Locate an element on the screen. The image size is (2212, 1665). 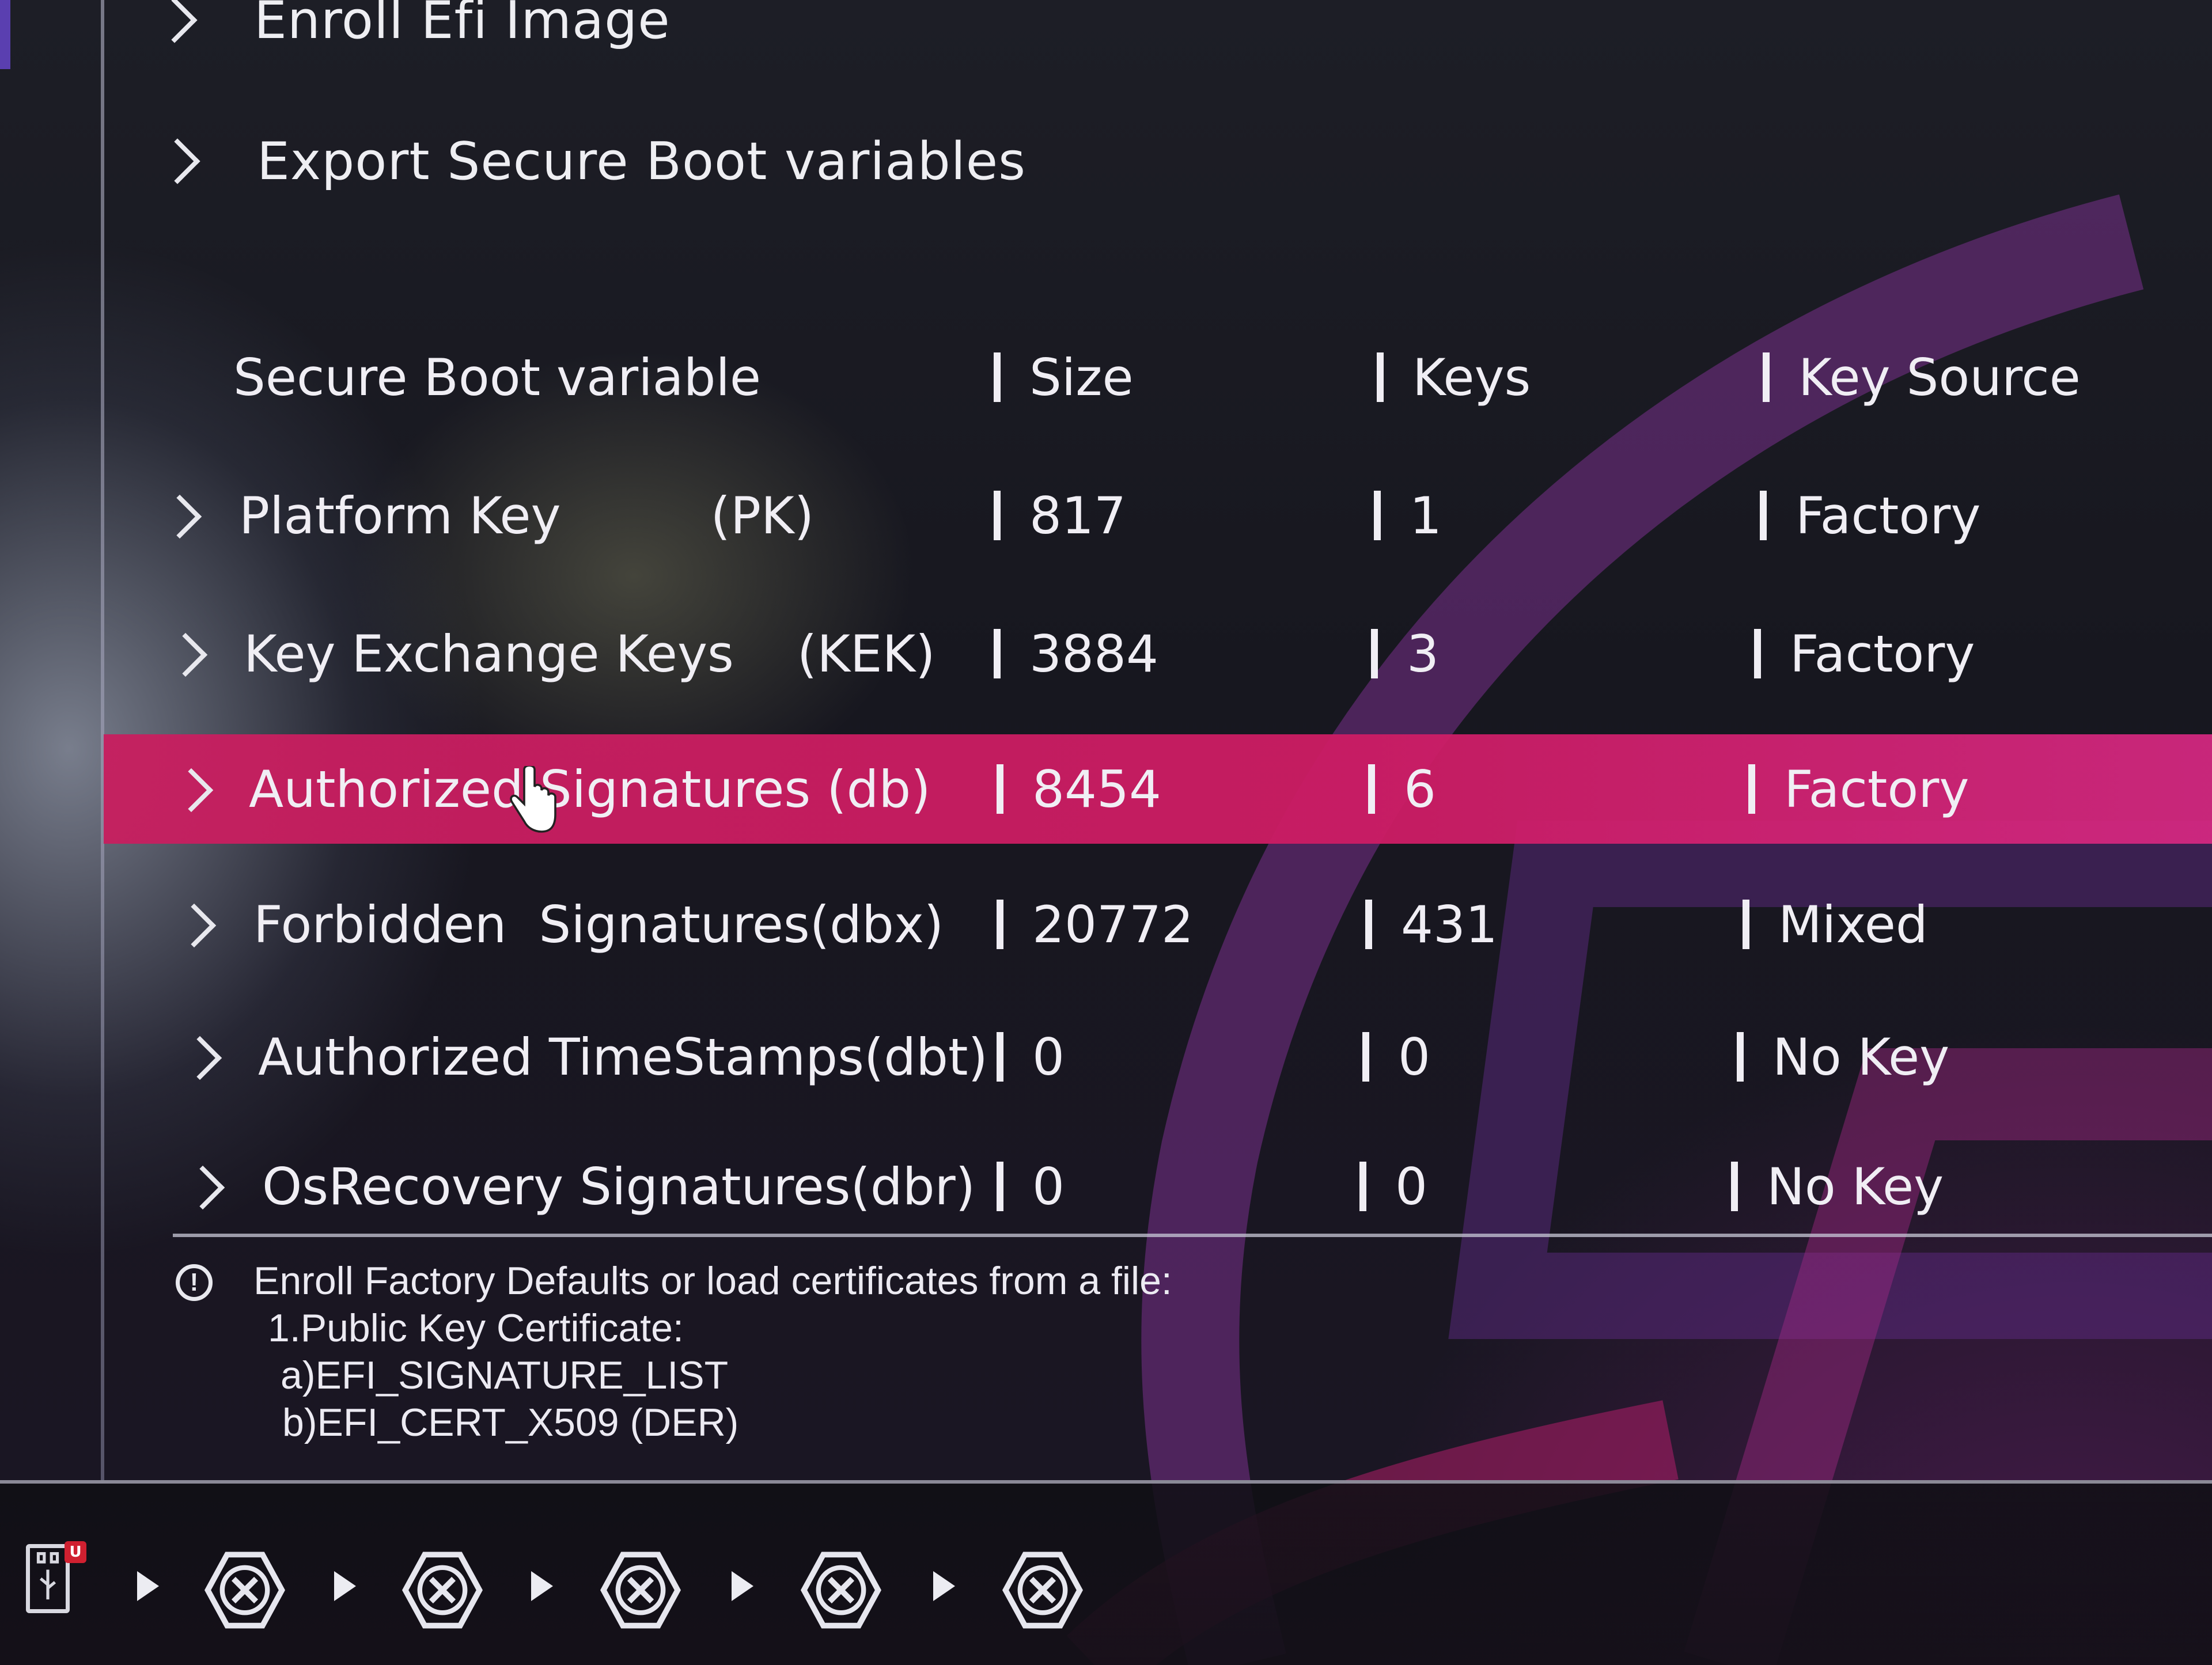
row-size: 20772 is located at coordinates (1095, 924).